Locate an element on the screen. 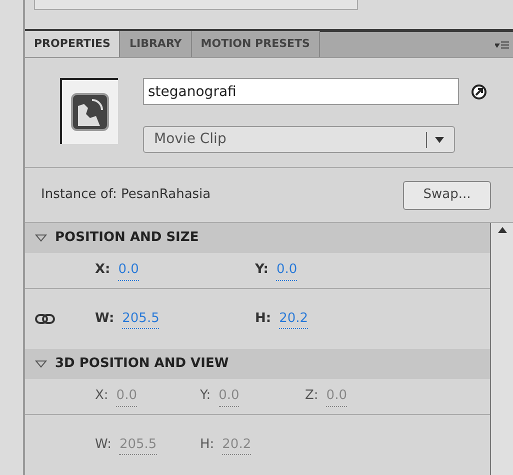  symbol-icon is located at coordinates (89, 111).